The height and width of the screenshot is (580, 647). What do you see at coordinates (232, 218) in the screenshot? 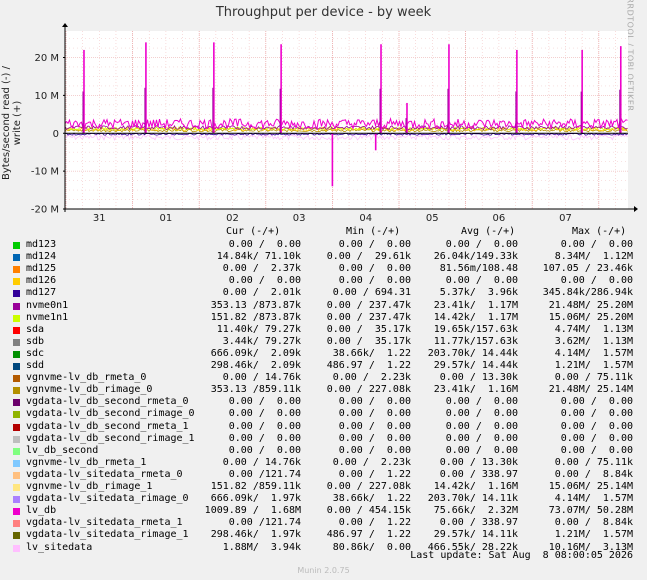
I see `x-tick-label: 02` at bounding box center [232, 218].